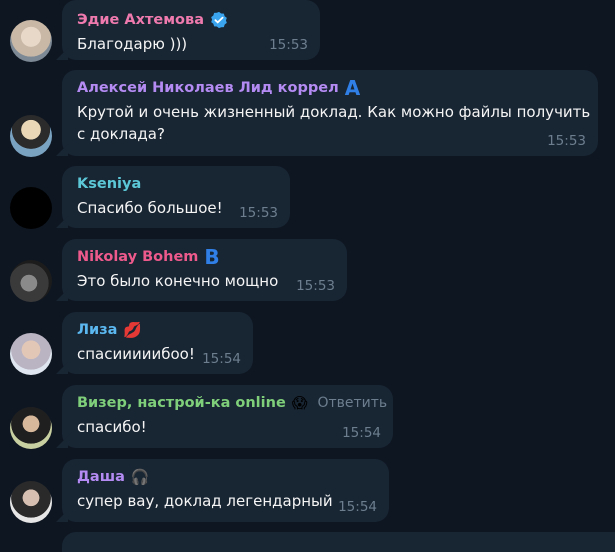 This screenshot has width=615, height=552. What do you see at coordinates (140, 477) in the screenshot?
I see `headphones-emoji-icon: 🎧` at bounding box center [140, 477].